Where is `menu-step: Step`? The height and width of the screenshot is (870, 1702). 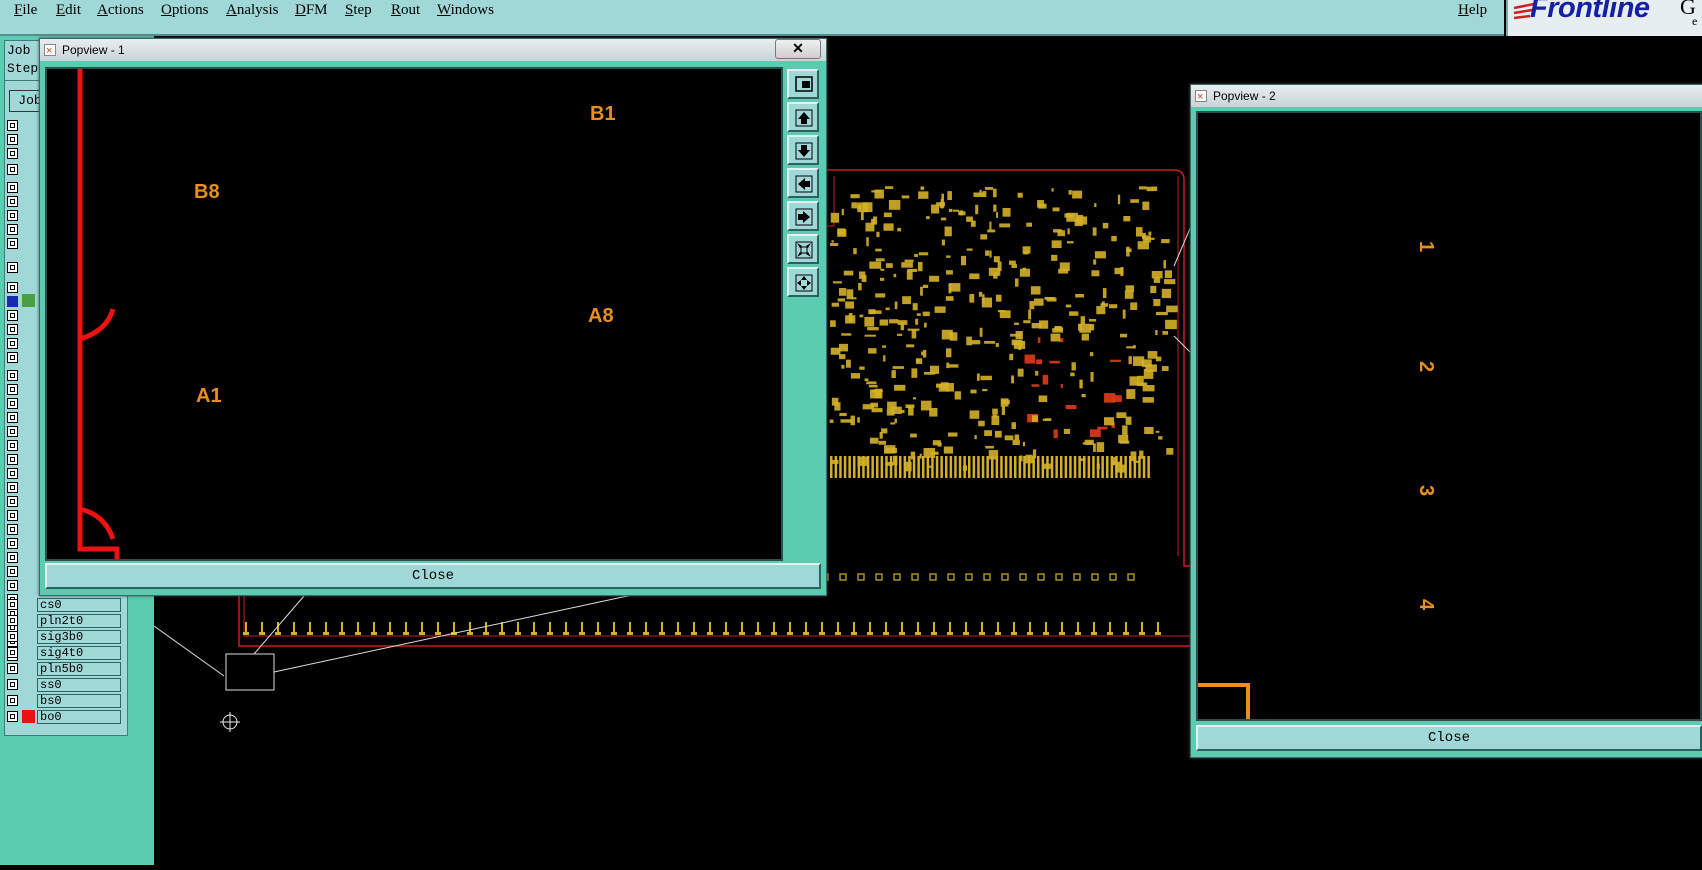
menu-step: Step is located at coordinates (358, 10).